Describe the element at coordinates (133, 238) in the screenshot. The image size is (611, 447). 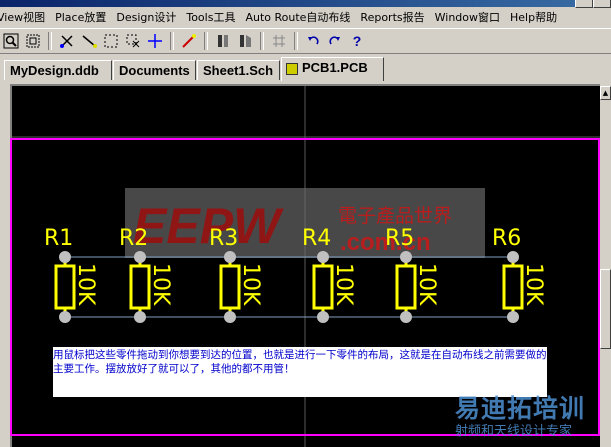
I see `component-ref-label: R2` at that location.